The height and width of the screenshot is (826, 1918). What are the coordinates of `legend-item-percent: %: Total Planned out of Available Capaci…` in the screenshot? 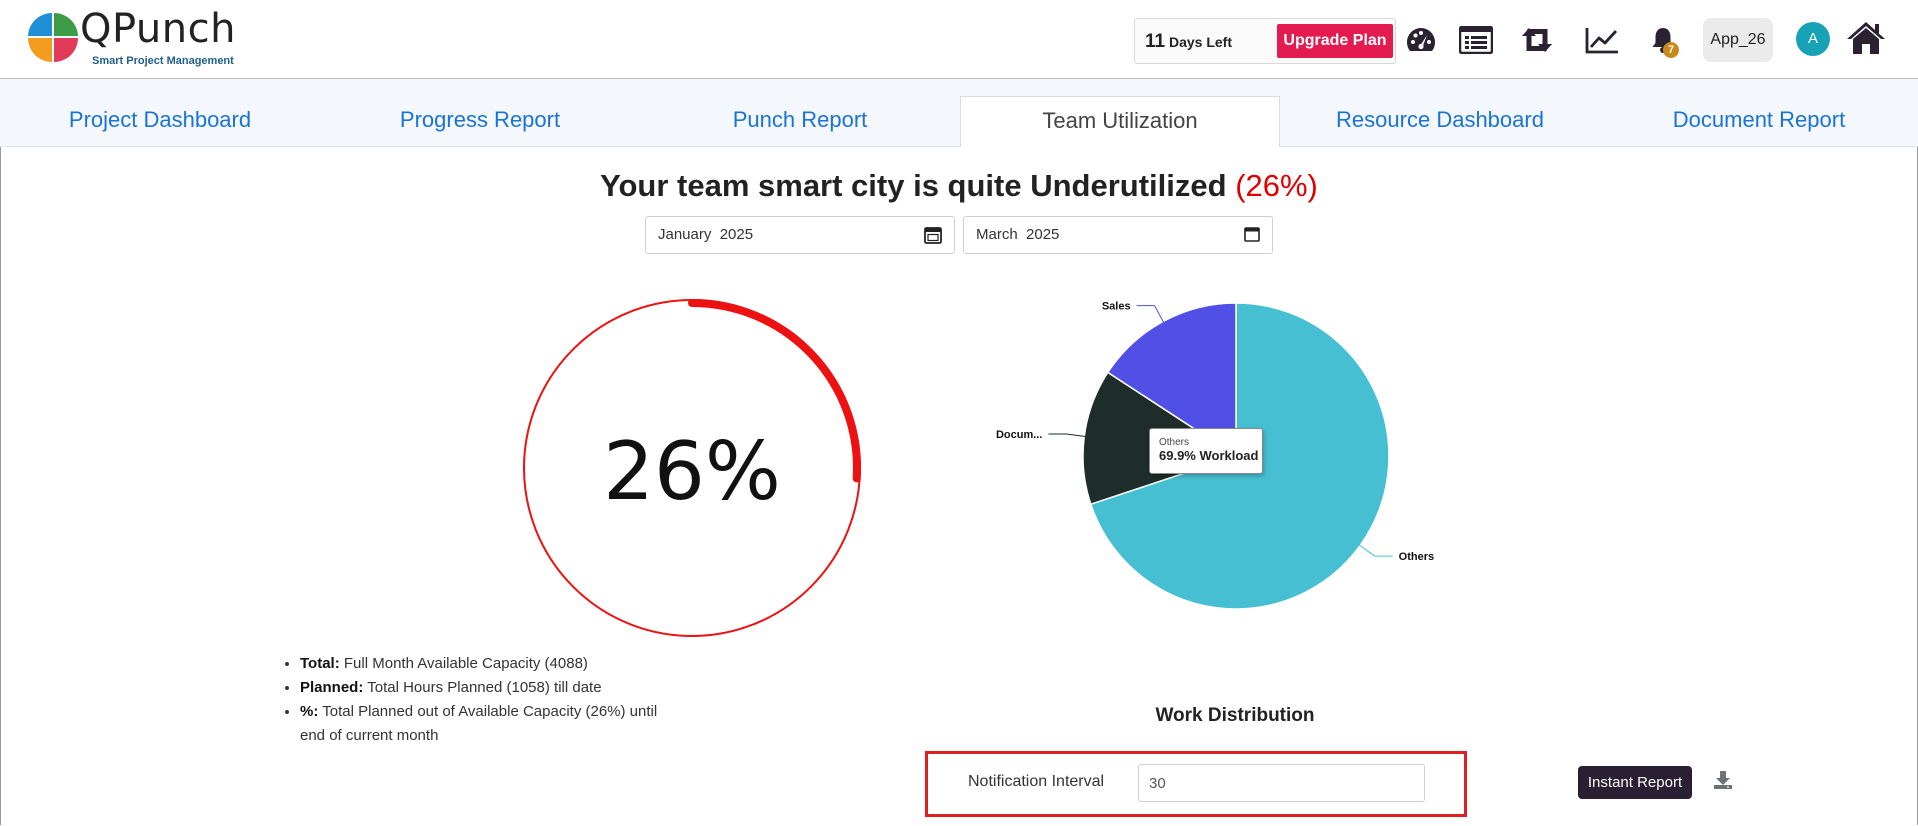 It's located at (490, 724).